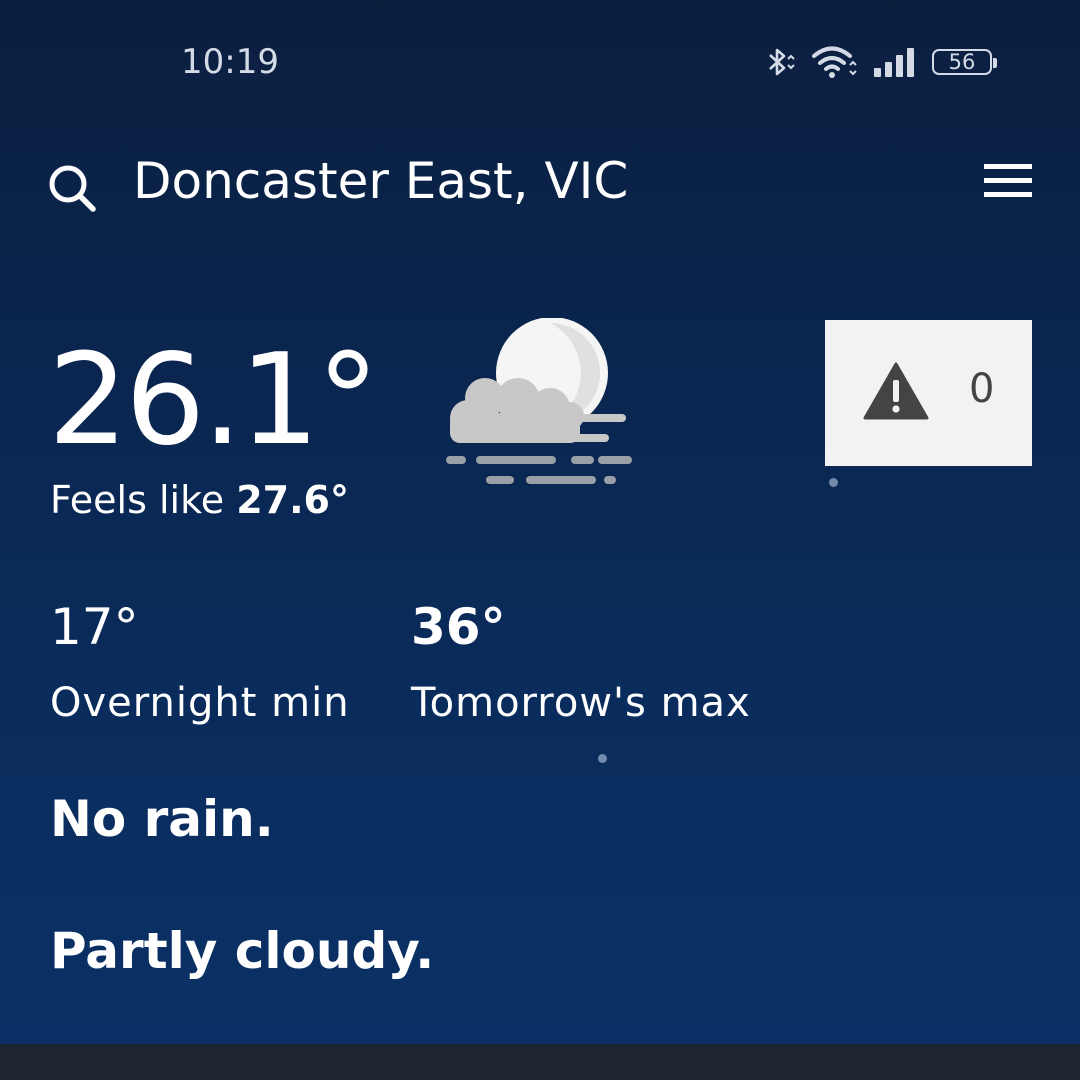 The width and height of the screenshot is (1080, 1080). Describe the element at coordinates (782, 62) in the screenshot. I see `bluetooth-icon` at that location.